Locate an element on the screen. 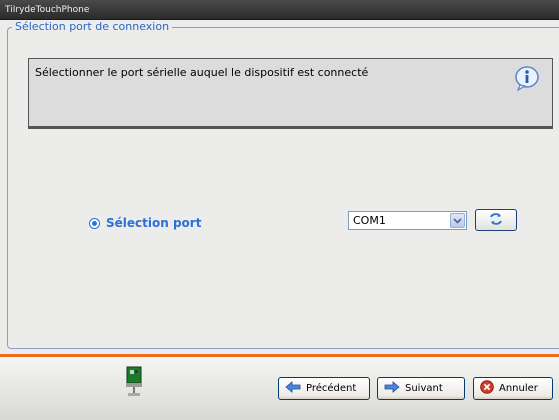  cancel-button: Annuler is located at coordinates (513, 388).